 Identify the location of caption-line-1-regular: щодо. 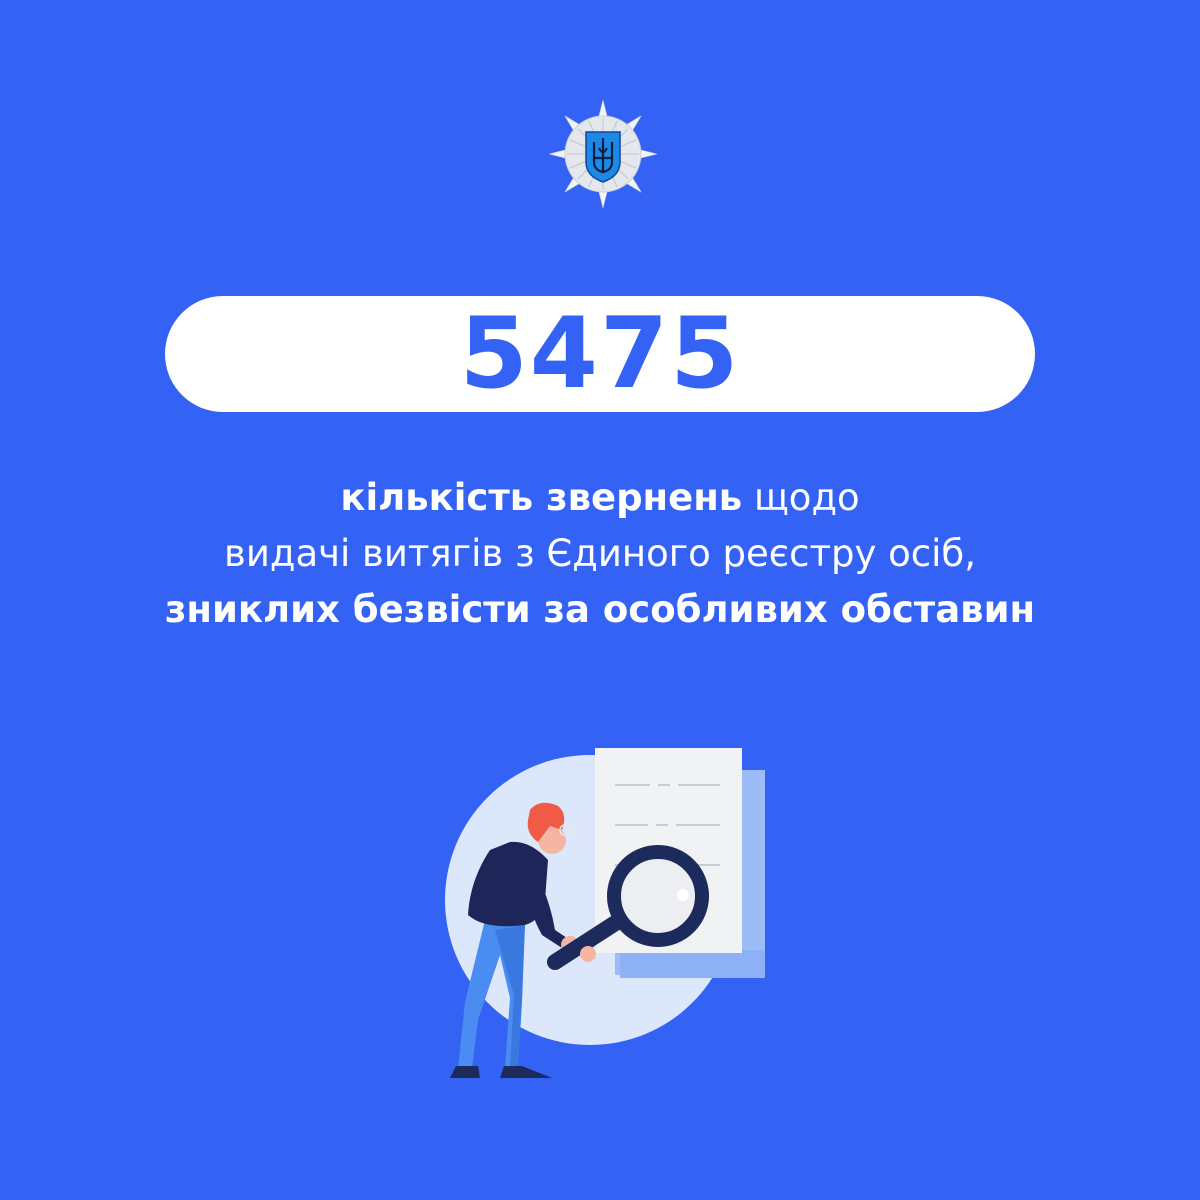
(806, 497).